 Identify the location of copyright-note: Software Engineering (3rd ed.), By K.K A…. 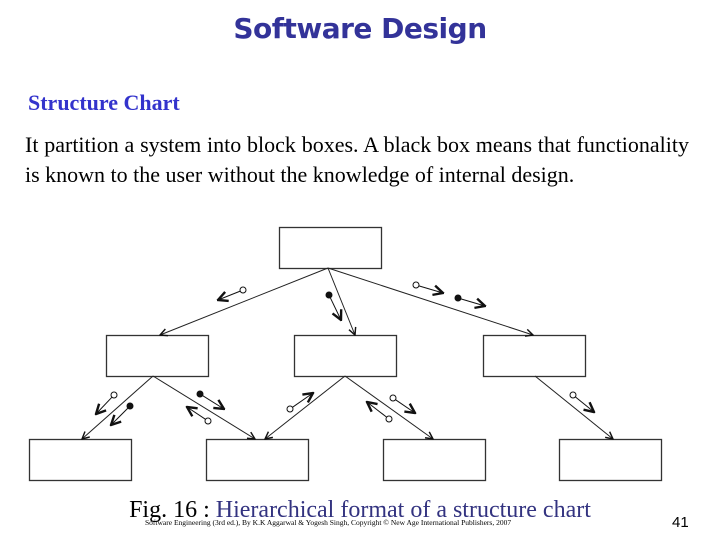
(328, 522).